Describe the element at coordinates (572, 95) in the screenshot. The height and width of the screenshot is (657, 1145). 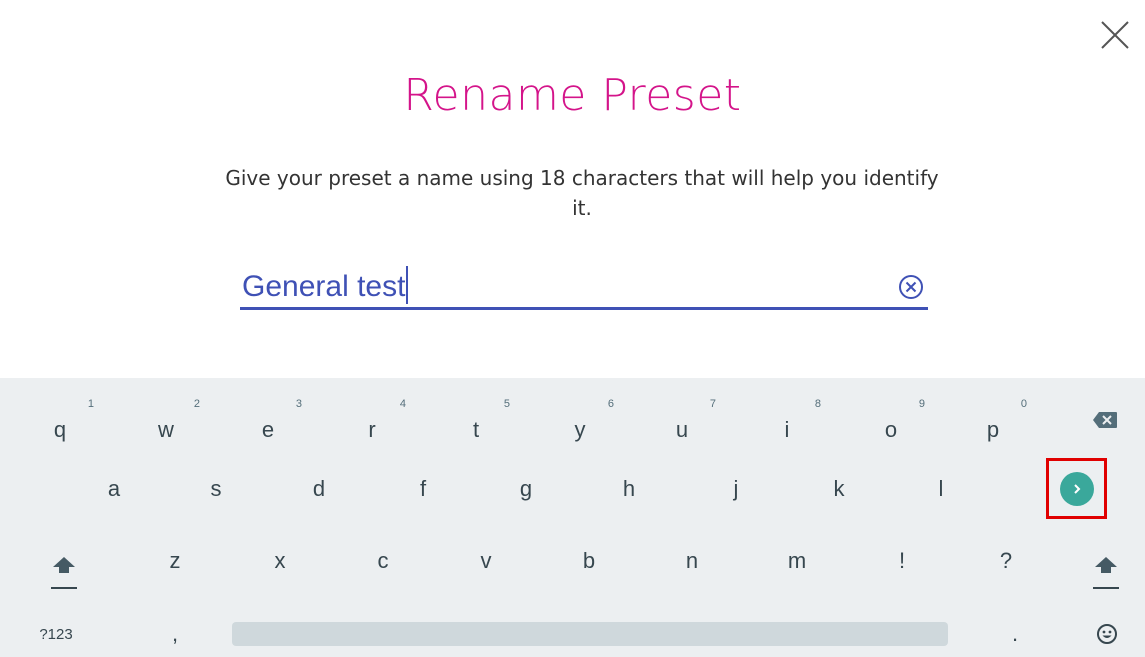
I see `dialog-title: Rename Preset` at that location.